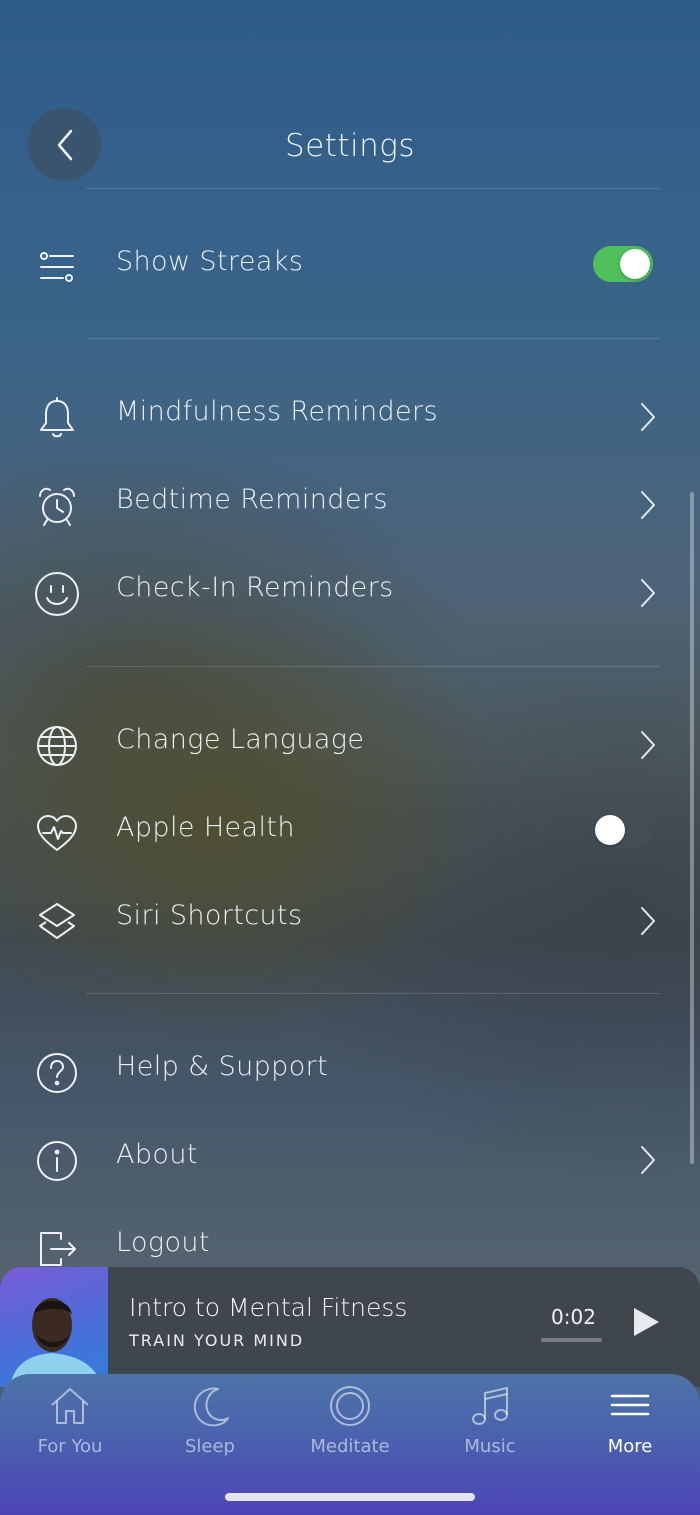 Image resolution: width=700 pixels, height=1515 pixels. I want to click on player-time: 0:02, so click(573, 1317).